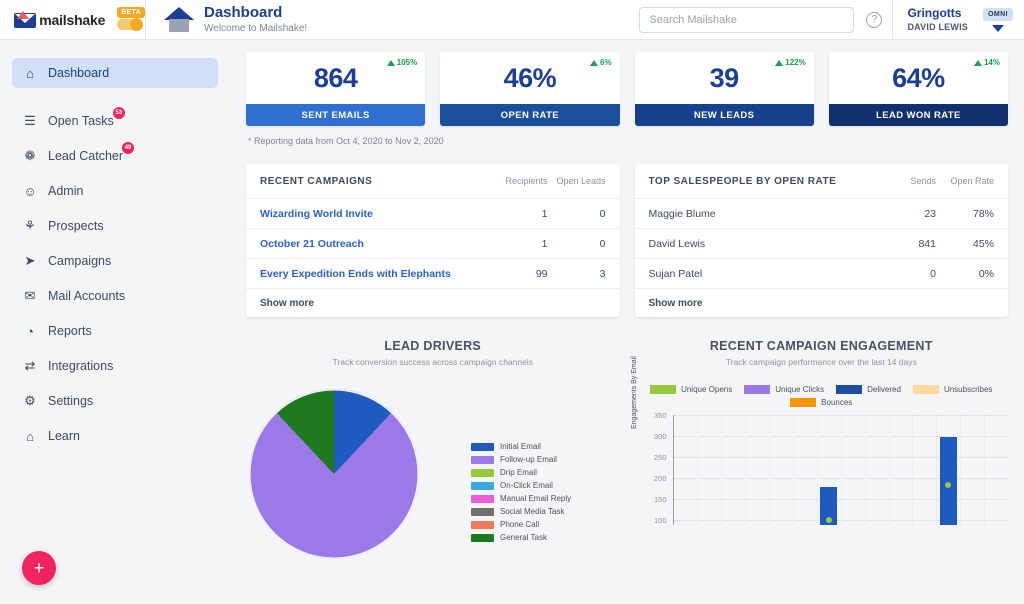  What do you see at coordinates (115, 401) in the screenshot?
I see `sidebar-item-settings: ⚙ Settings` at bounding box center [115, 401].